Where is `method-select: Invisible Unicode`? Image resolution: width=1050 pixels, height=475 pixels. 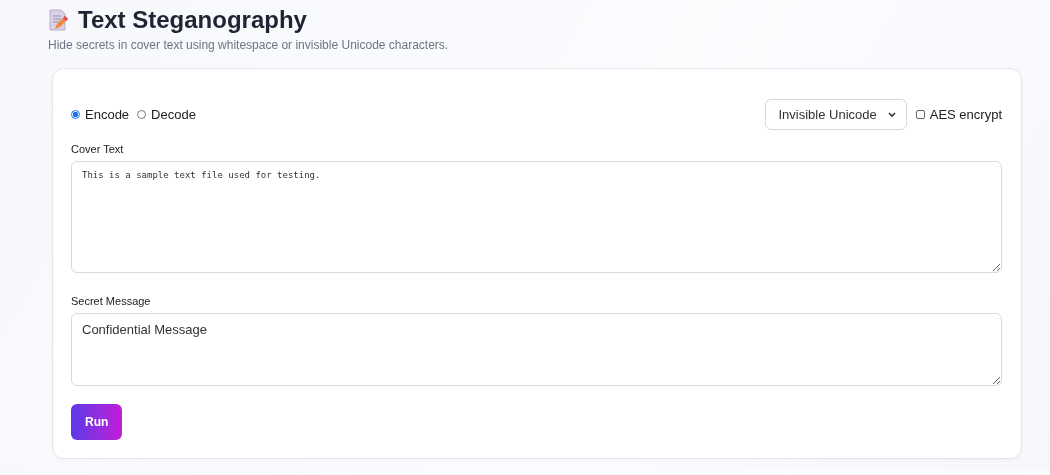
method-select: Invisible Unicode is located at coordinates (836, 114).